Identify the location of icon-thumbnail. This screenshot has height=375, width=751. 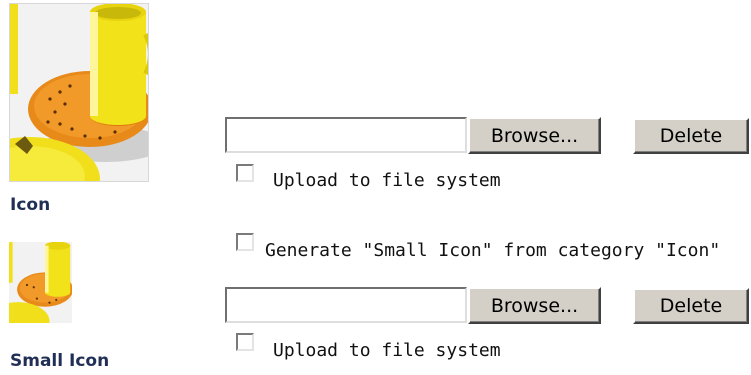
(79, 92).